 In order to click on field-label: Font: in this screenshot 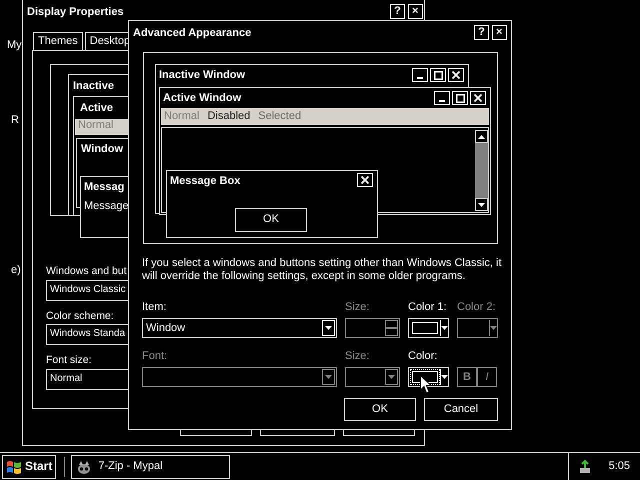, I will do `click(155, 357)`.